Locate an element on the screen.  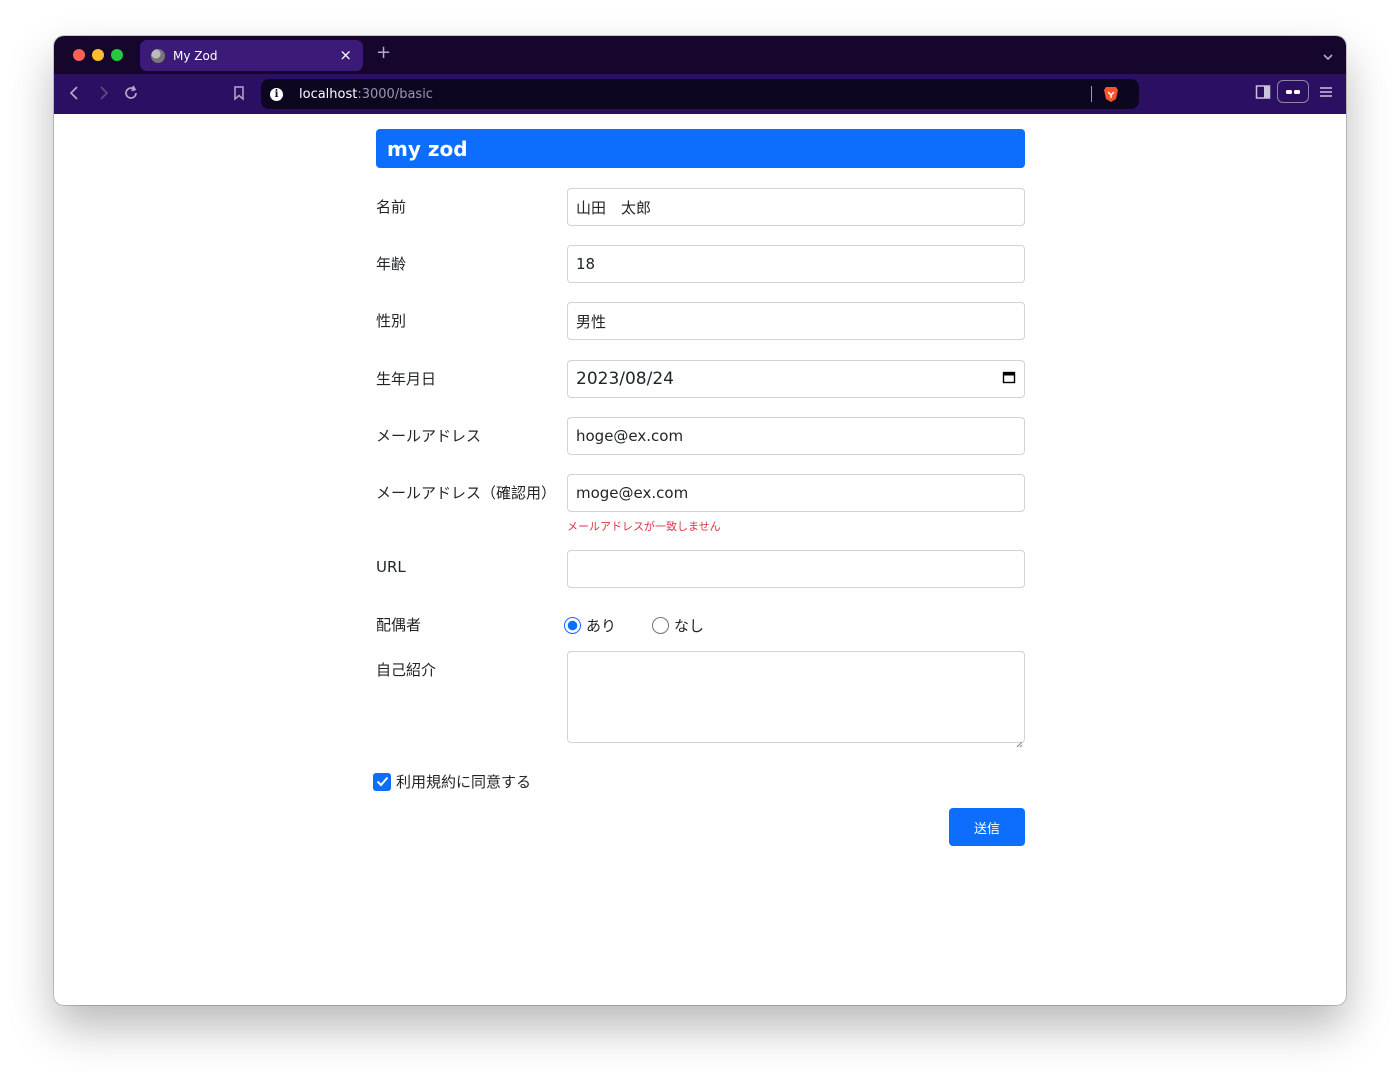
url-text: localhost:3000/basic is located at coordinates (366, 94).